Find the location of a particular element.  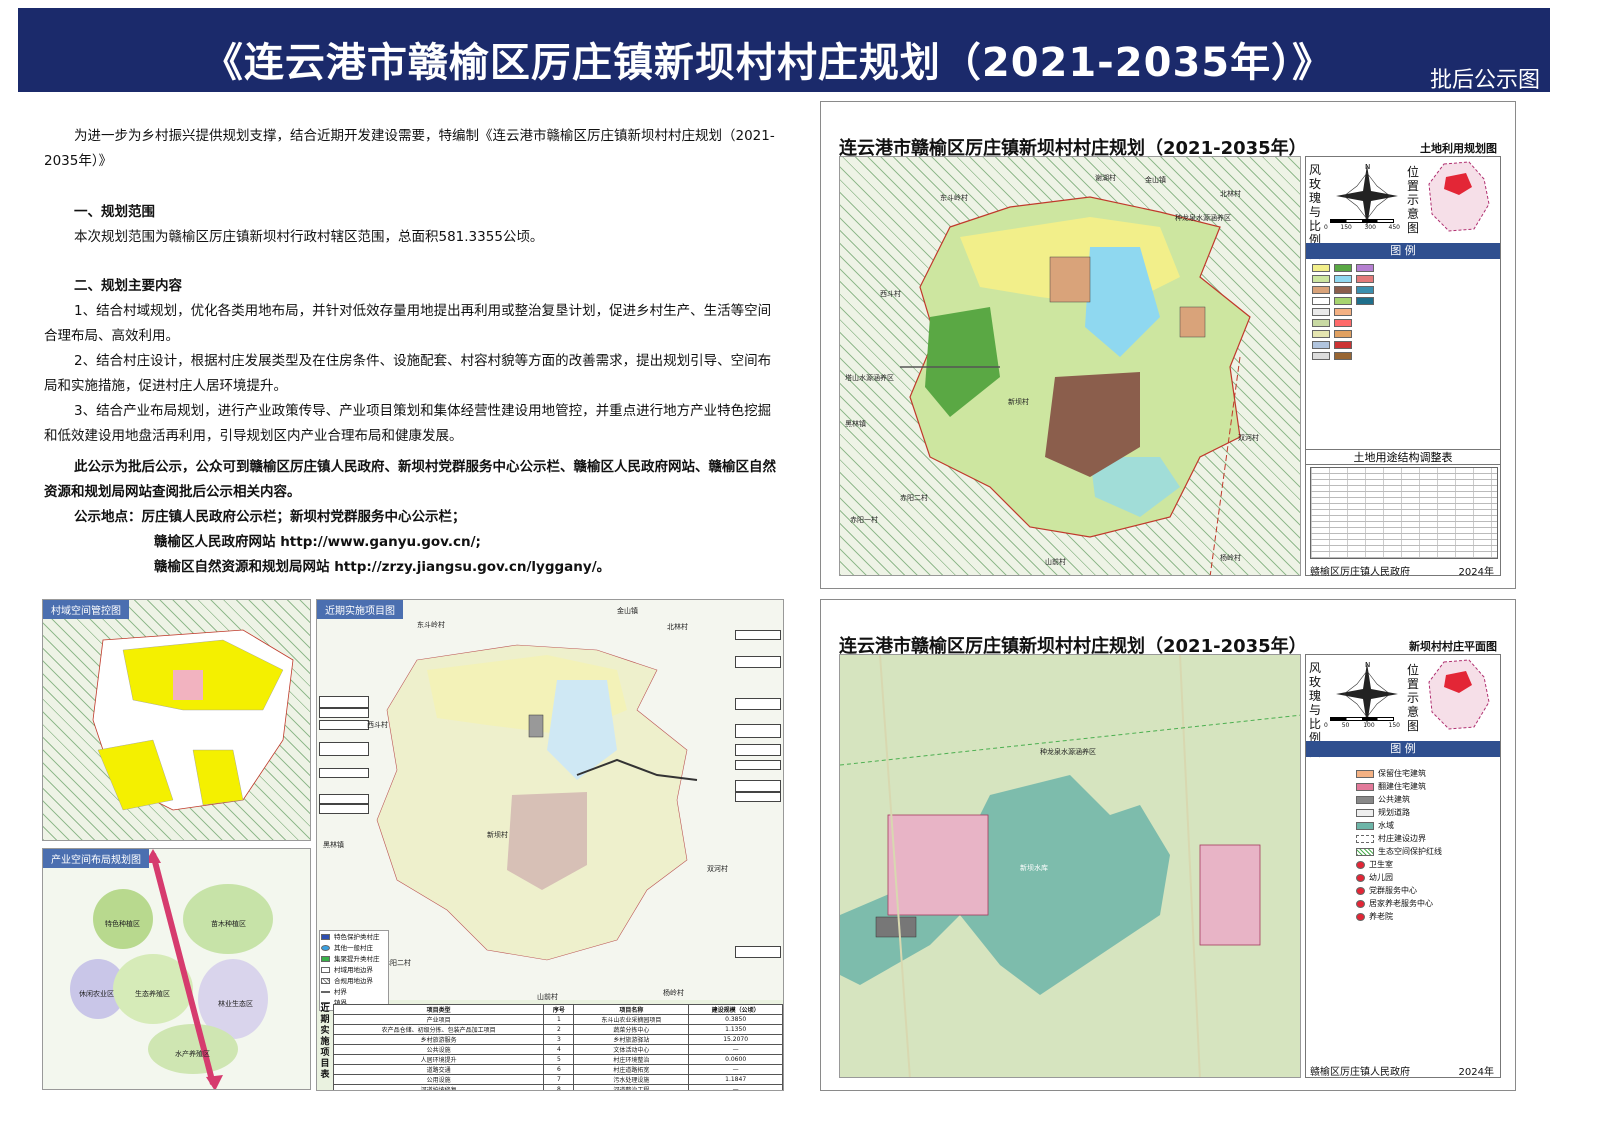

legend-item: 村界 is located at coordinates (340, 992).